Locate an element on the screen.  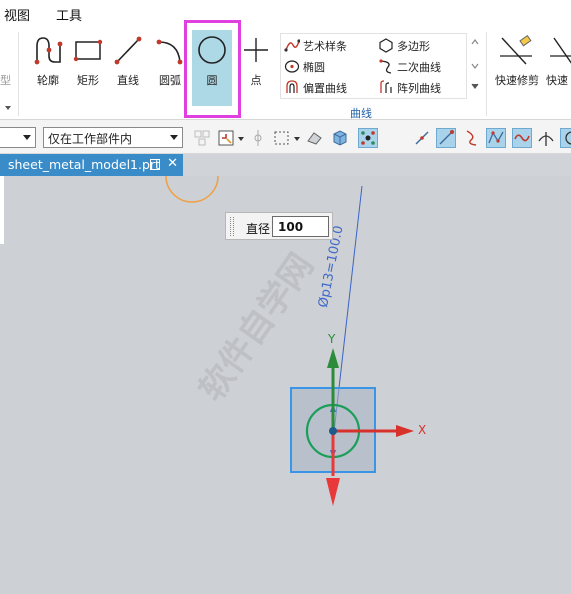
diameter-label: 直径 is located at coordinates (258, 229).